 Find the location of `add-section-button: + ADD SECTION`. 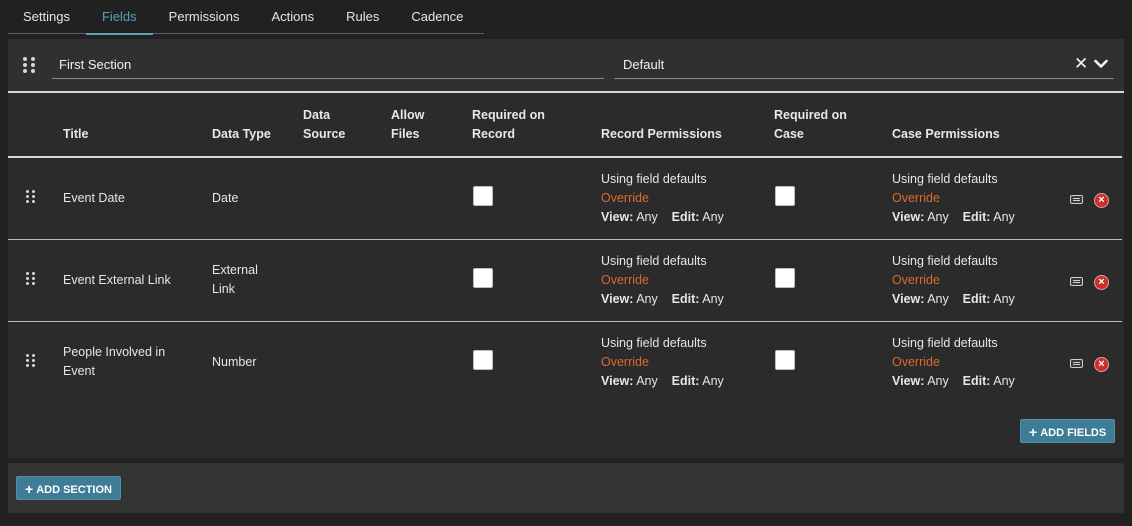

add-section-button: + ADD SECTION is located at coordinates (68, 488).